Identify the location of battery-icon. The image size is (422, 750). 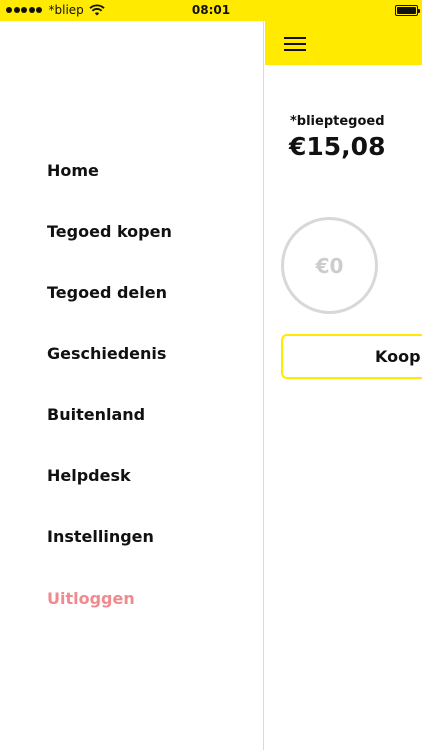
(407, 10).